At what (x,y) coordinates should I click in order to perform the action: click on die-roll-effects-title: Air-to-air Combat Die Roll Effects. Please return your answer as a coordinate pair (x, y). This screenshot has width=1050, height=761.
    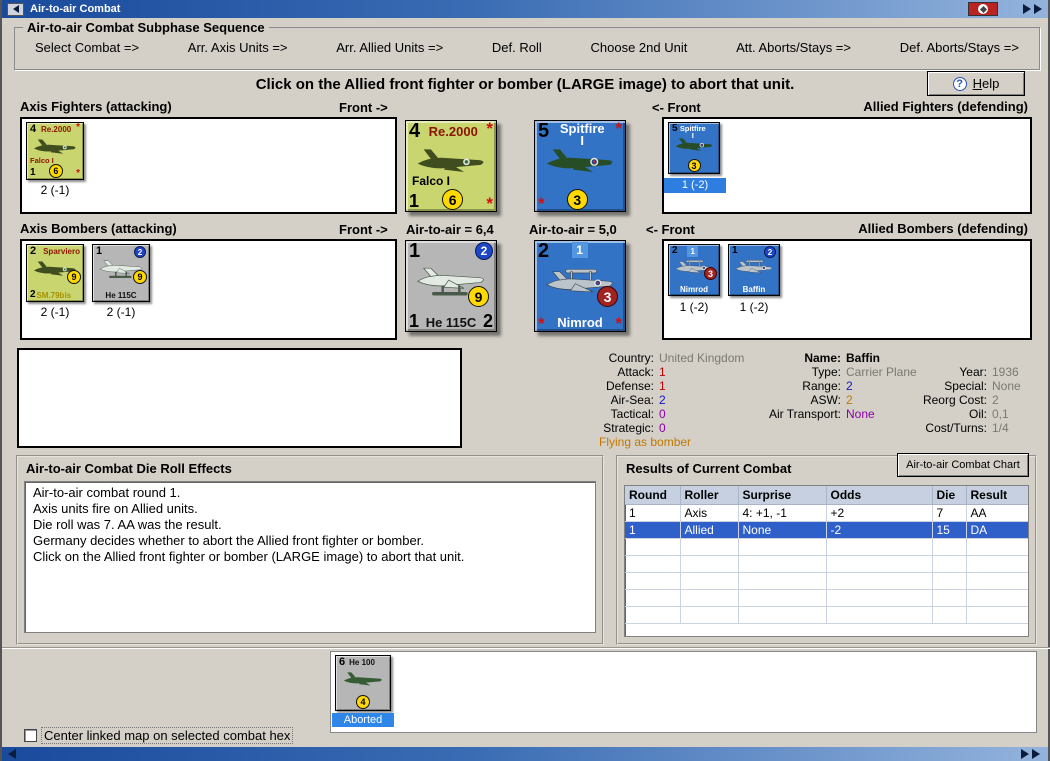
    Looking at the image, I should click on (129, 468).